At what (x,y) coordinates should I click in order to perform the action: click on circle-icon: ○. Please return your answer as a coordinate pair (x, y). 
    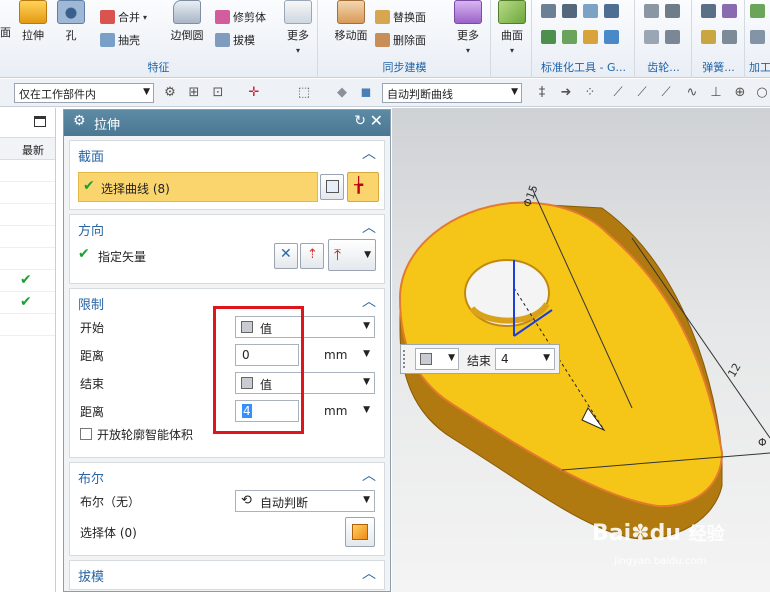
    Looking at the image, I should click on (762, 93).